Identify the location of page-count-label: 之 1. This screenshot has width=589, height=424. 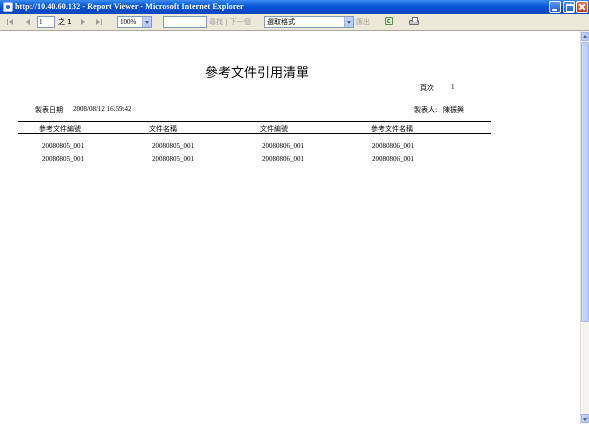
(65, 22).